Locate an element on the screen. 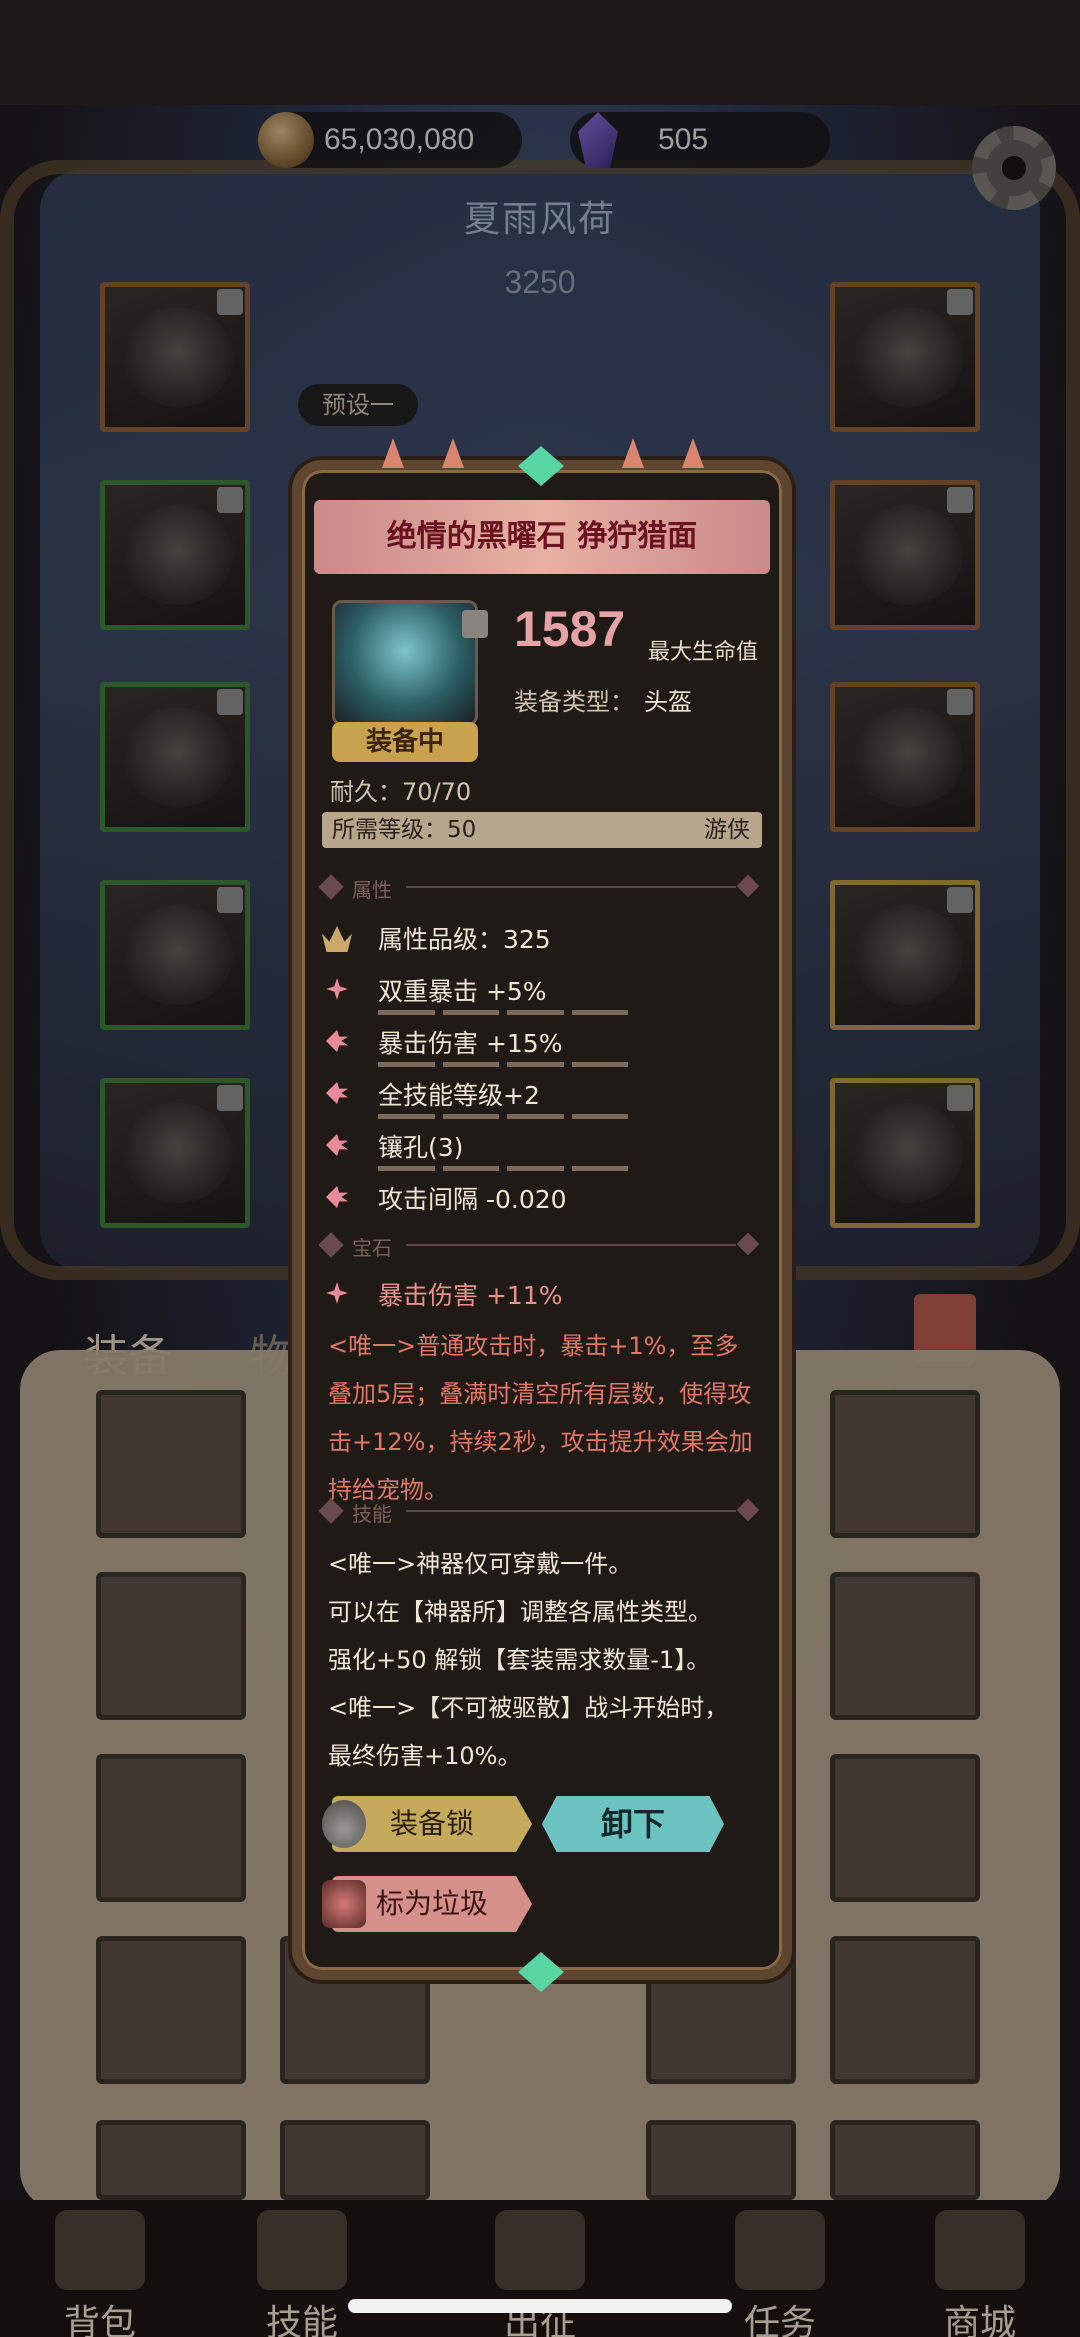  stat-row: 暴击伤害 +15% is located at coordinates (542, 1048).